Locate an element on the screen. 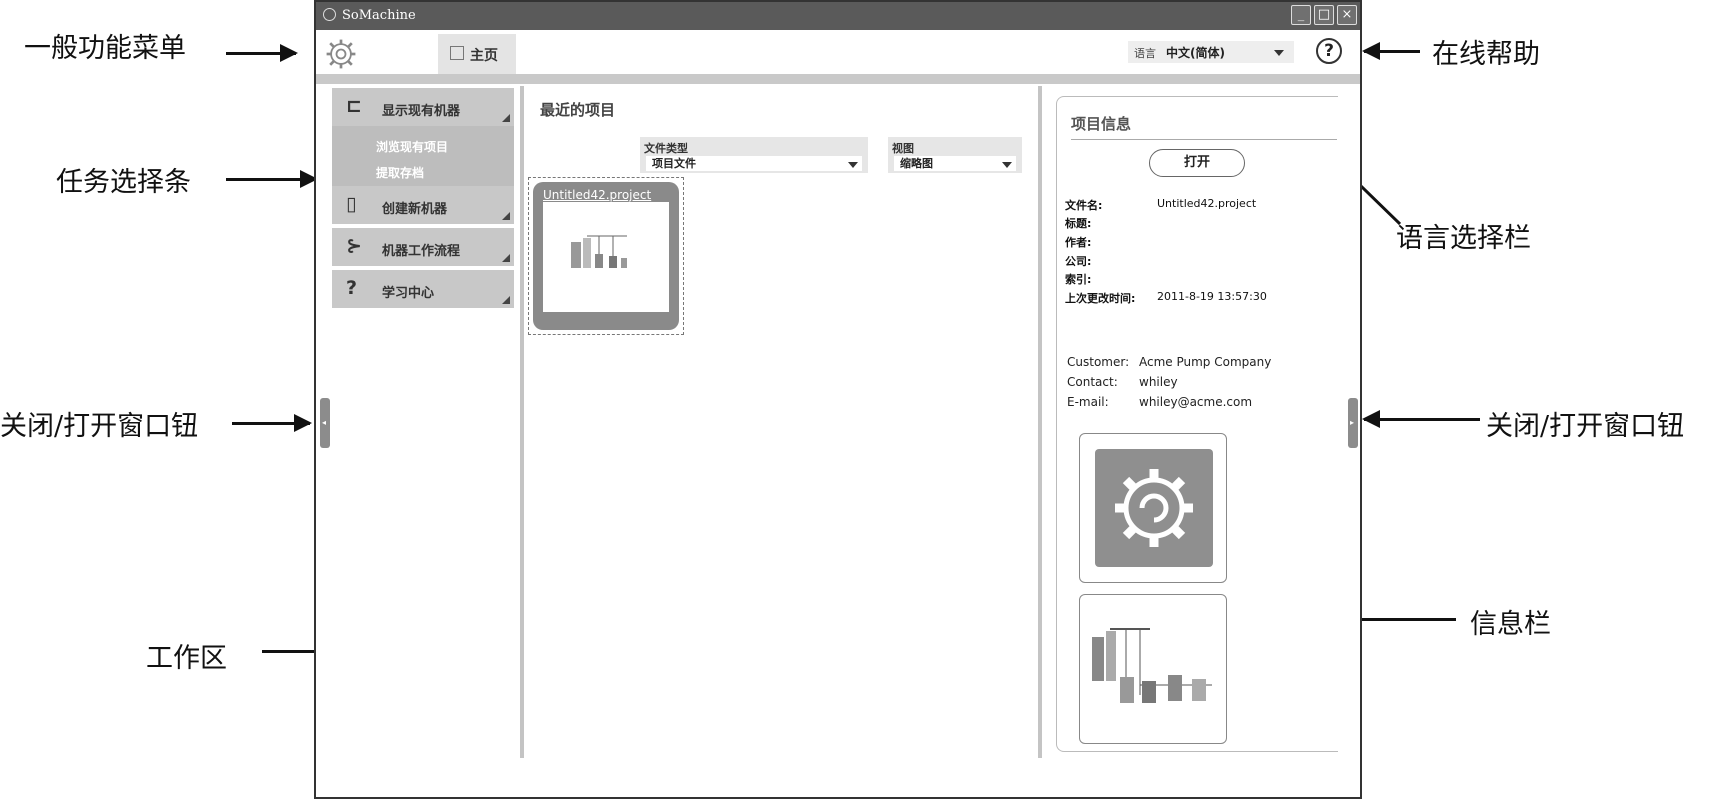 The height and width of the screenshot is (799, 1712). task-show-existing: ⊏ 显示现有机器 is located at coordinates (423, 107).